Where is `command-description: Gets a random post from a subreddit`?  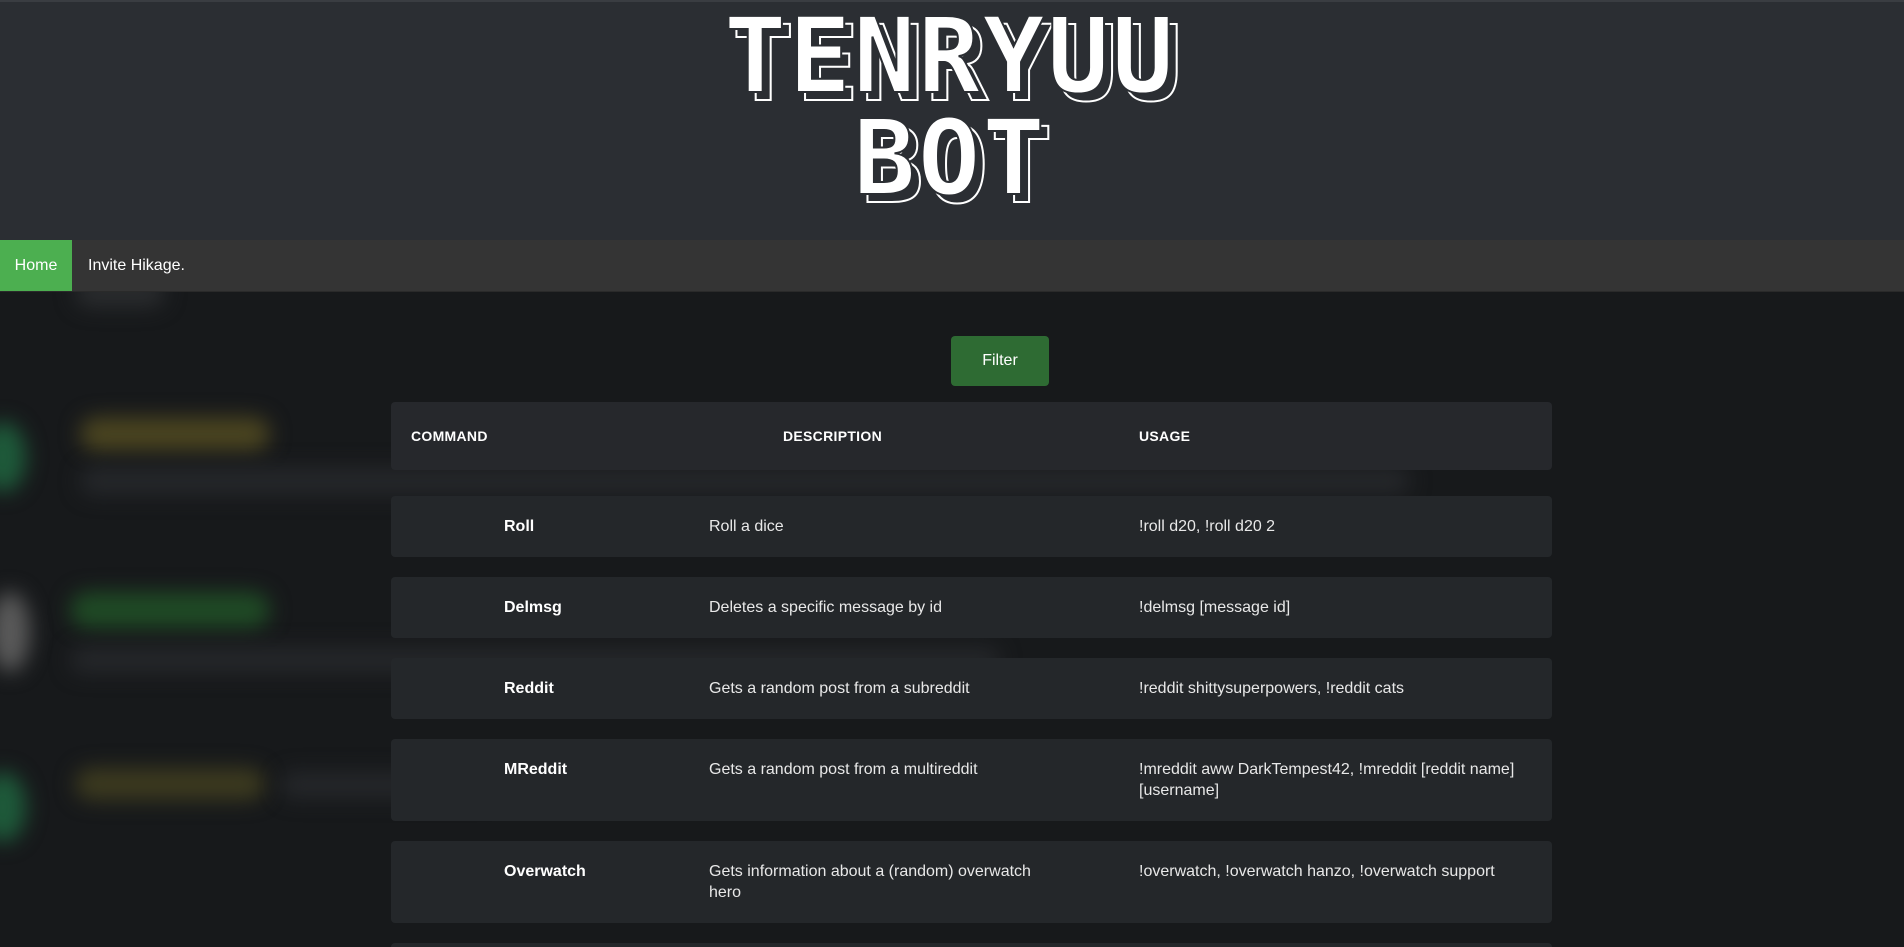
command-description: Gets a random post from a subreddit is located at coordinates (839, 688).